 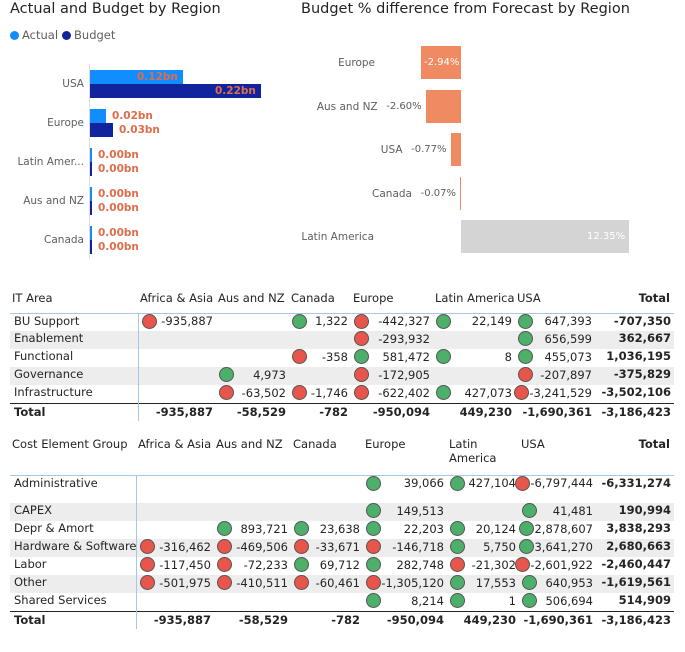 What do you see at coordinates (392, 340) in the screenshot?
I see `it-cell: -293,932` at bounding box center [392, 340].